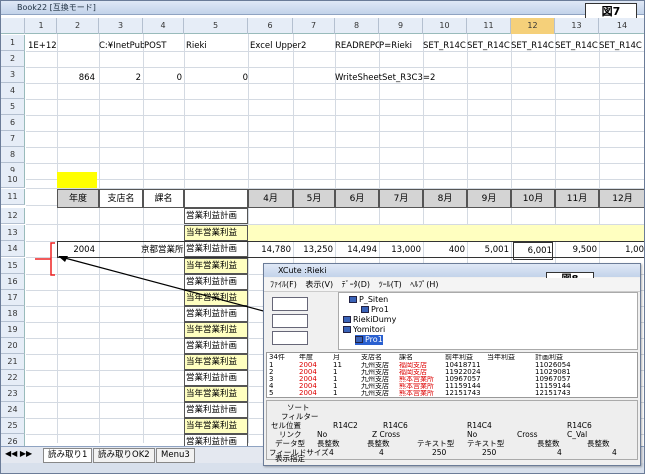 The image size is (645, 474). What do you see at coordinates (598, 443) in the screenshot?
I see `type-6: 長整数` at bounding box center [598, 443].